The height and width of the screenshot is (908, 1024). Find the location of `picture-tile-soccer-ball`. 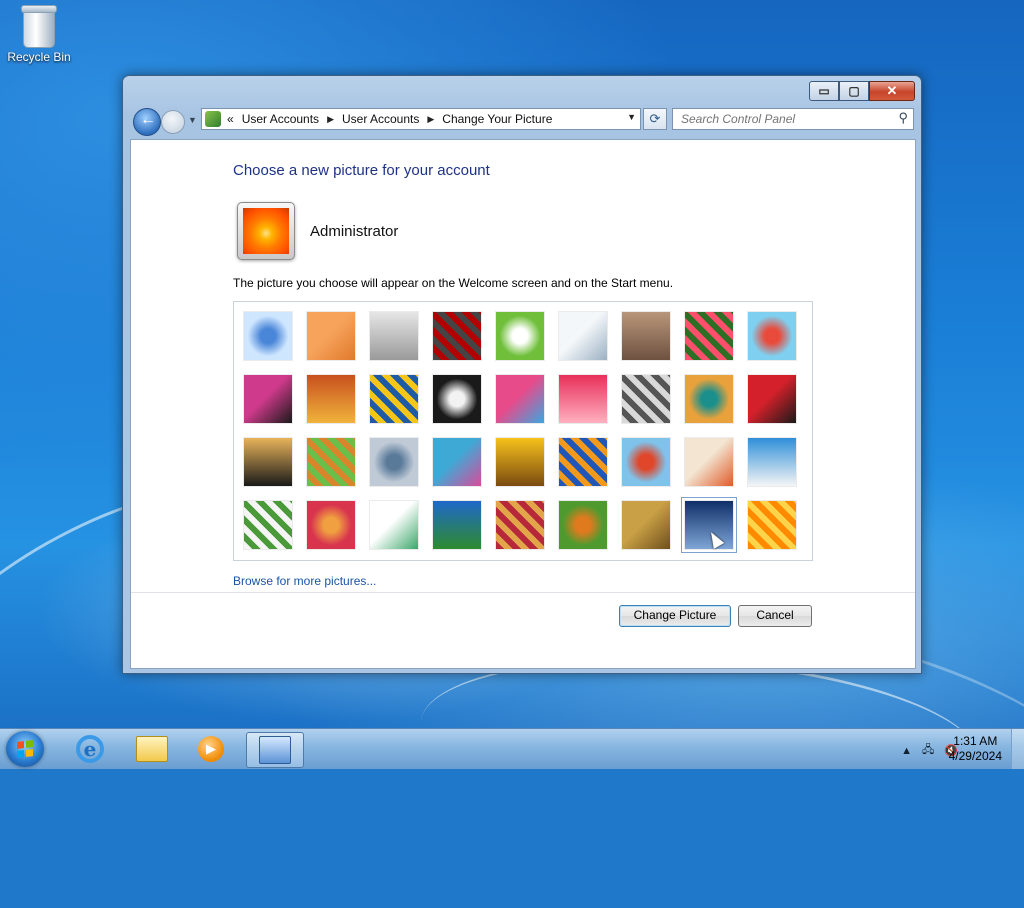

picture-tile-soccer-ball is located at coordinates (268, 525).